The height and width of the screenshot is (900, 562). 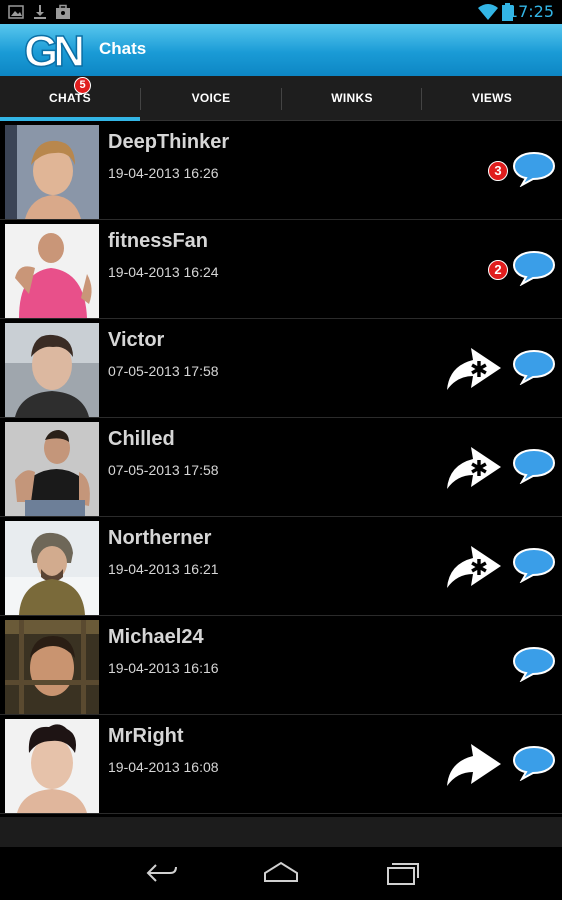 I want to click on chat-timestamp: 19-04-2013 16:08, so click(x=163, y=767).